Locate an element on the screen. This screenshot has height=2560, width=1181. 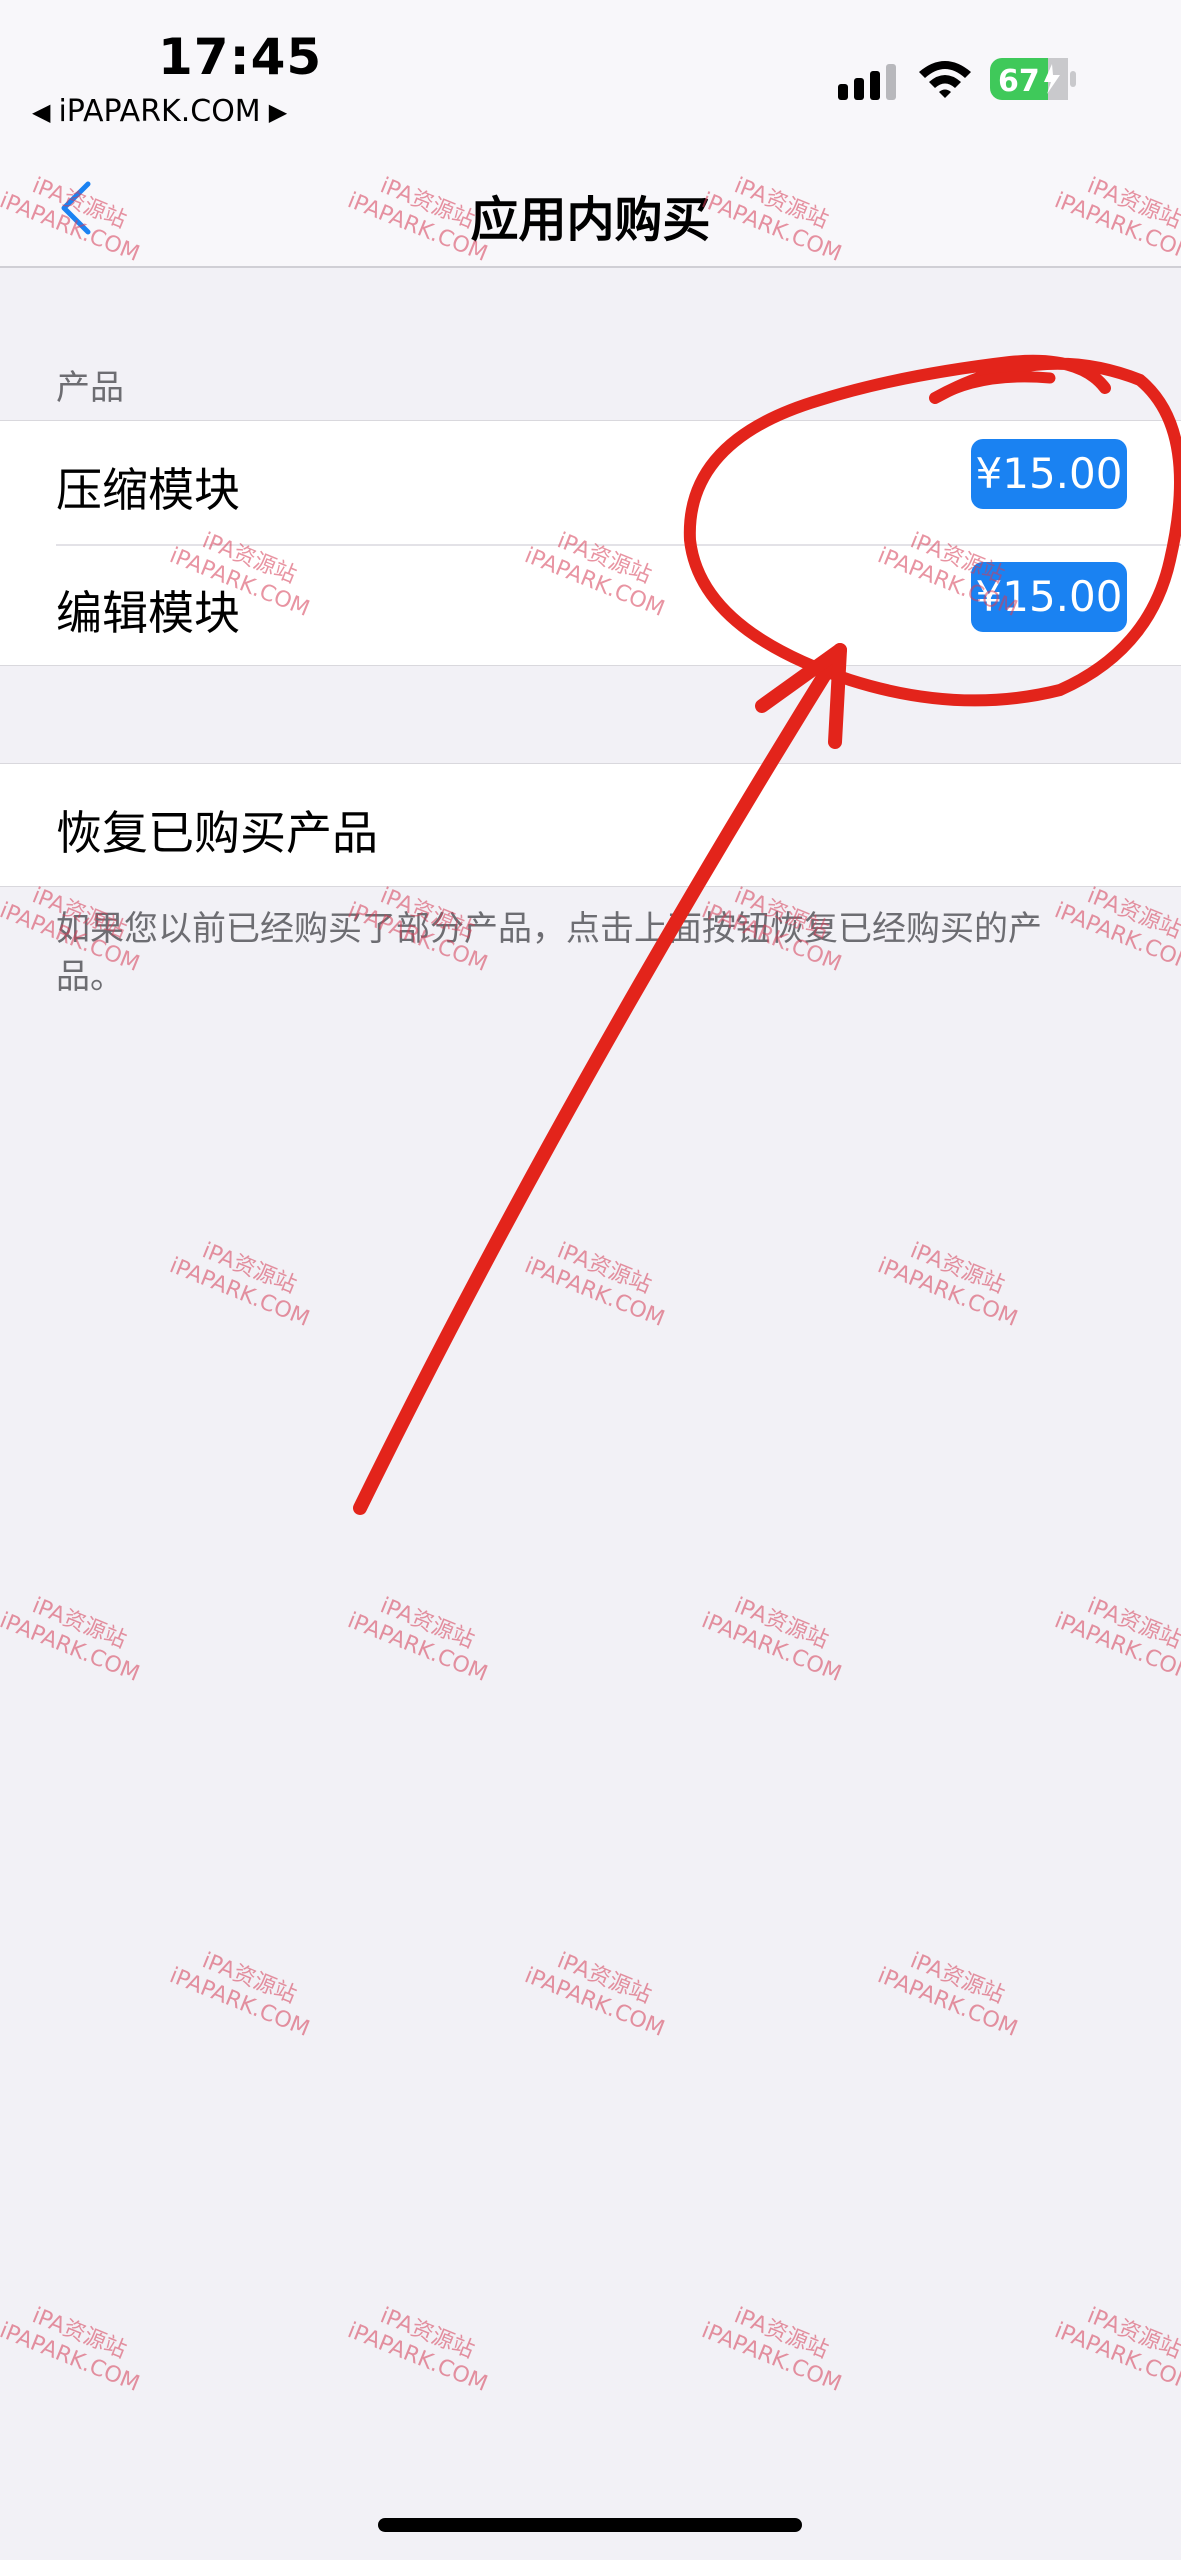
products-list: 压缩模块 ¥15.00 编辑模块 ¥15.00 is located at coordinates (590, 543).